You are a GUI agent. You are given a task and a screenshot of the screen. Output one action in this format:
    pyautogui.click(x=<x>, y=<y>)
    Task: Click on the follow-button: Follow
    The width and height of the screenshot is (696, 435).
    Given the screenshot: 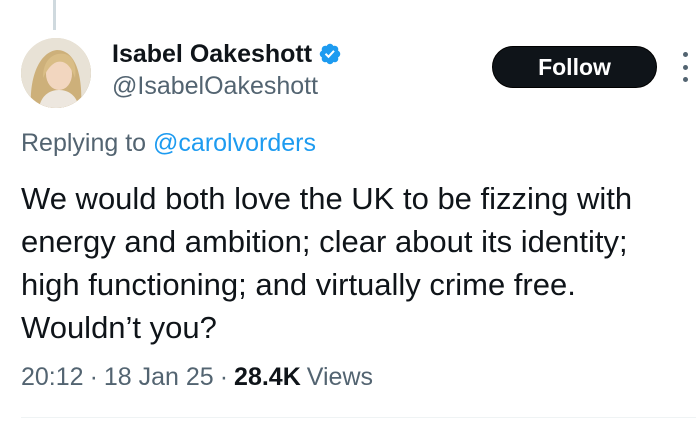 What is the action you would take?
    pyautogui.click(x=574, y=67)
    